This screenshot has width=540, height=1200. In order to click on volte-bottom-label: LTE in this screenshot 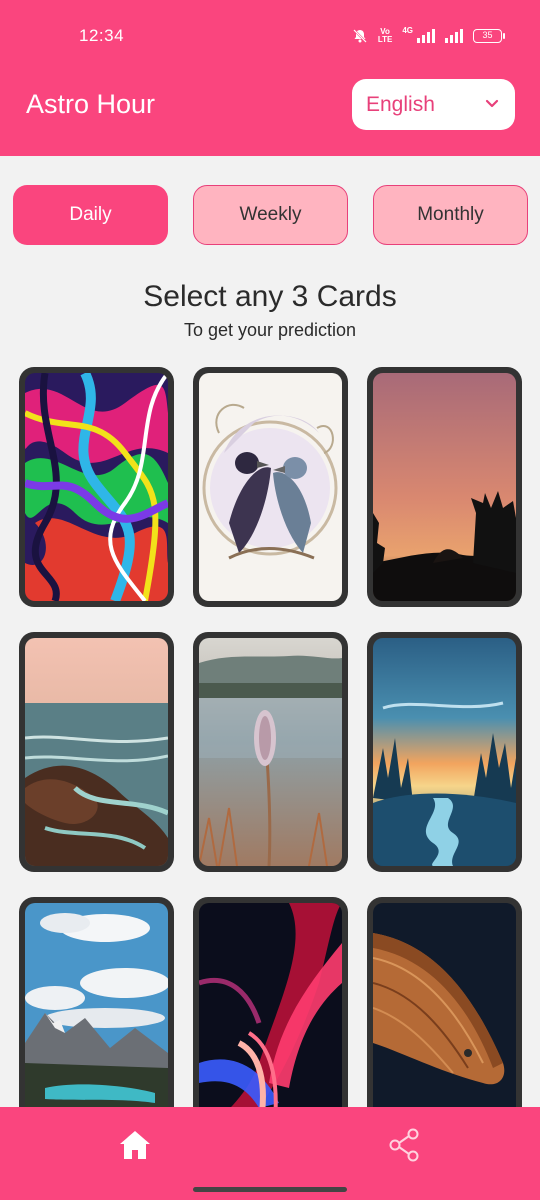, I will do `click(385, 39)`.